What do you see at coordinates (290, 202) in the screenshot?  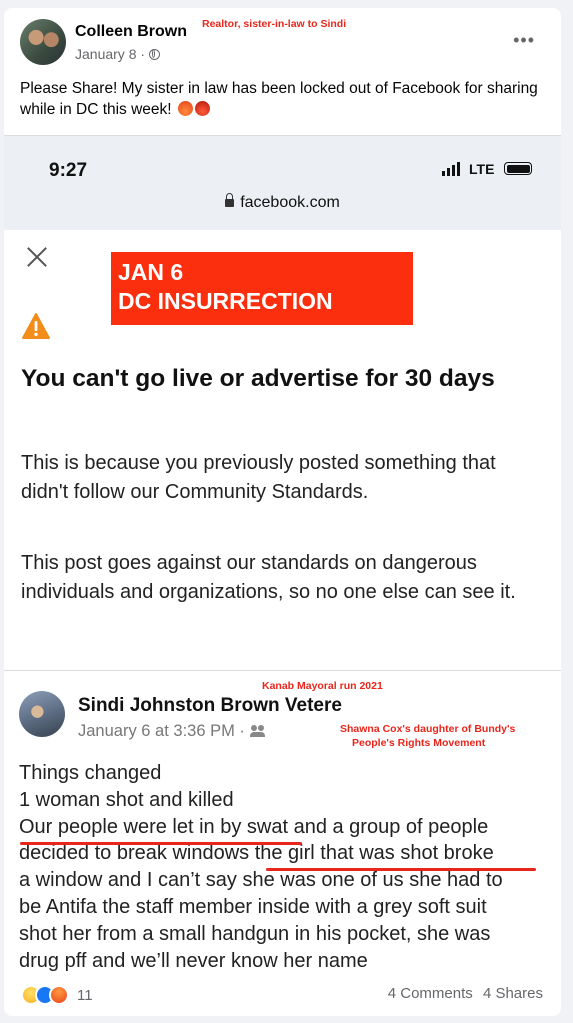 I see `url-text: facebook.com` at bounding box center [290, 202].